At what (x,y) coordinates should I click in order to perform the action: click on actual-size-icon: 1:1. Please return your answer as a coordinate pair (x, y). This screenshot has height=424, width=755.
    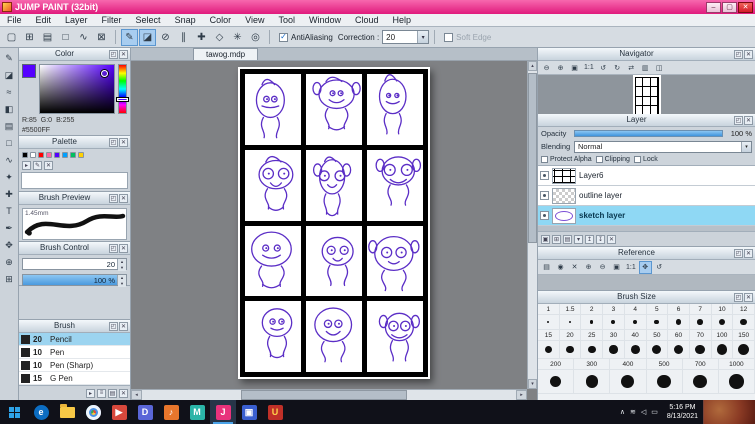
    Looking at the image, I should click on (589, 67).